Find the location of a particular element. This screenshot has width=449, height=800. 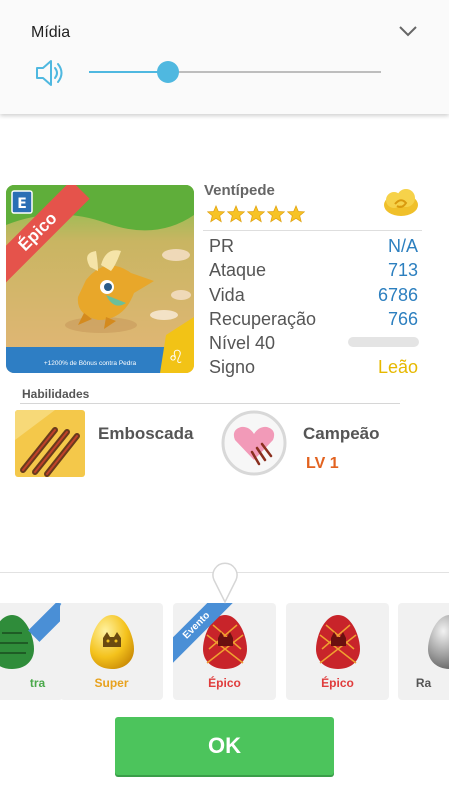

speaker-icon is located at coordinates (50, 73).